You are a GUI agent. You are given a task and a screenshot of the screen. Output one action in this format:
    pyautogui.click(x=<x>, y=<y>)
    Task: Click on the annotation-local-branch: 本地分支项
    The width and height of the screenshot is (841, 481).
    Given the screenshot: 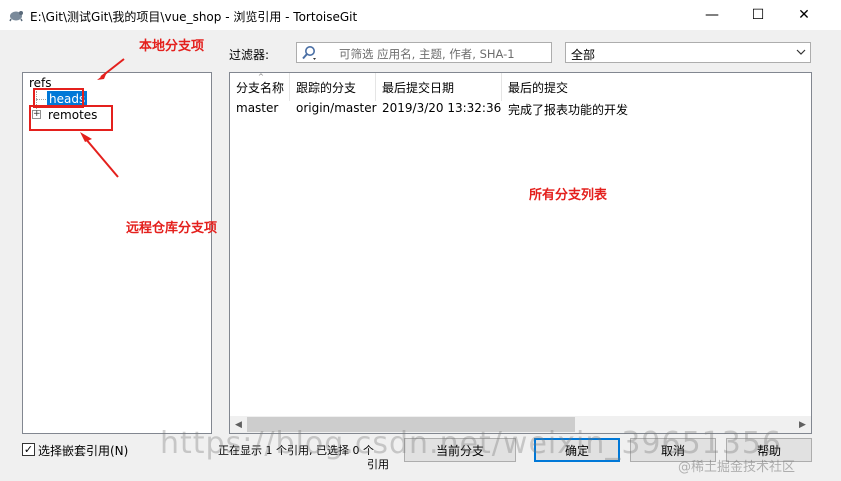 What is the action you would take?
    pyautogui.click(x=172, y=46)
    